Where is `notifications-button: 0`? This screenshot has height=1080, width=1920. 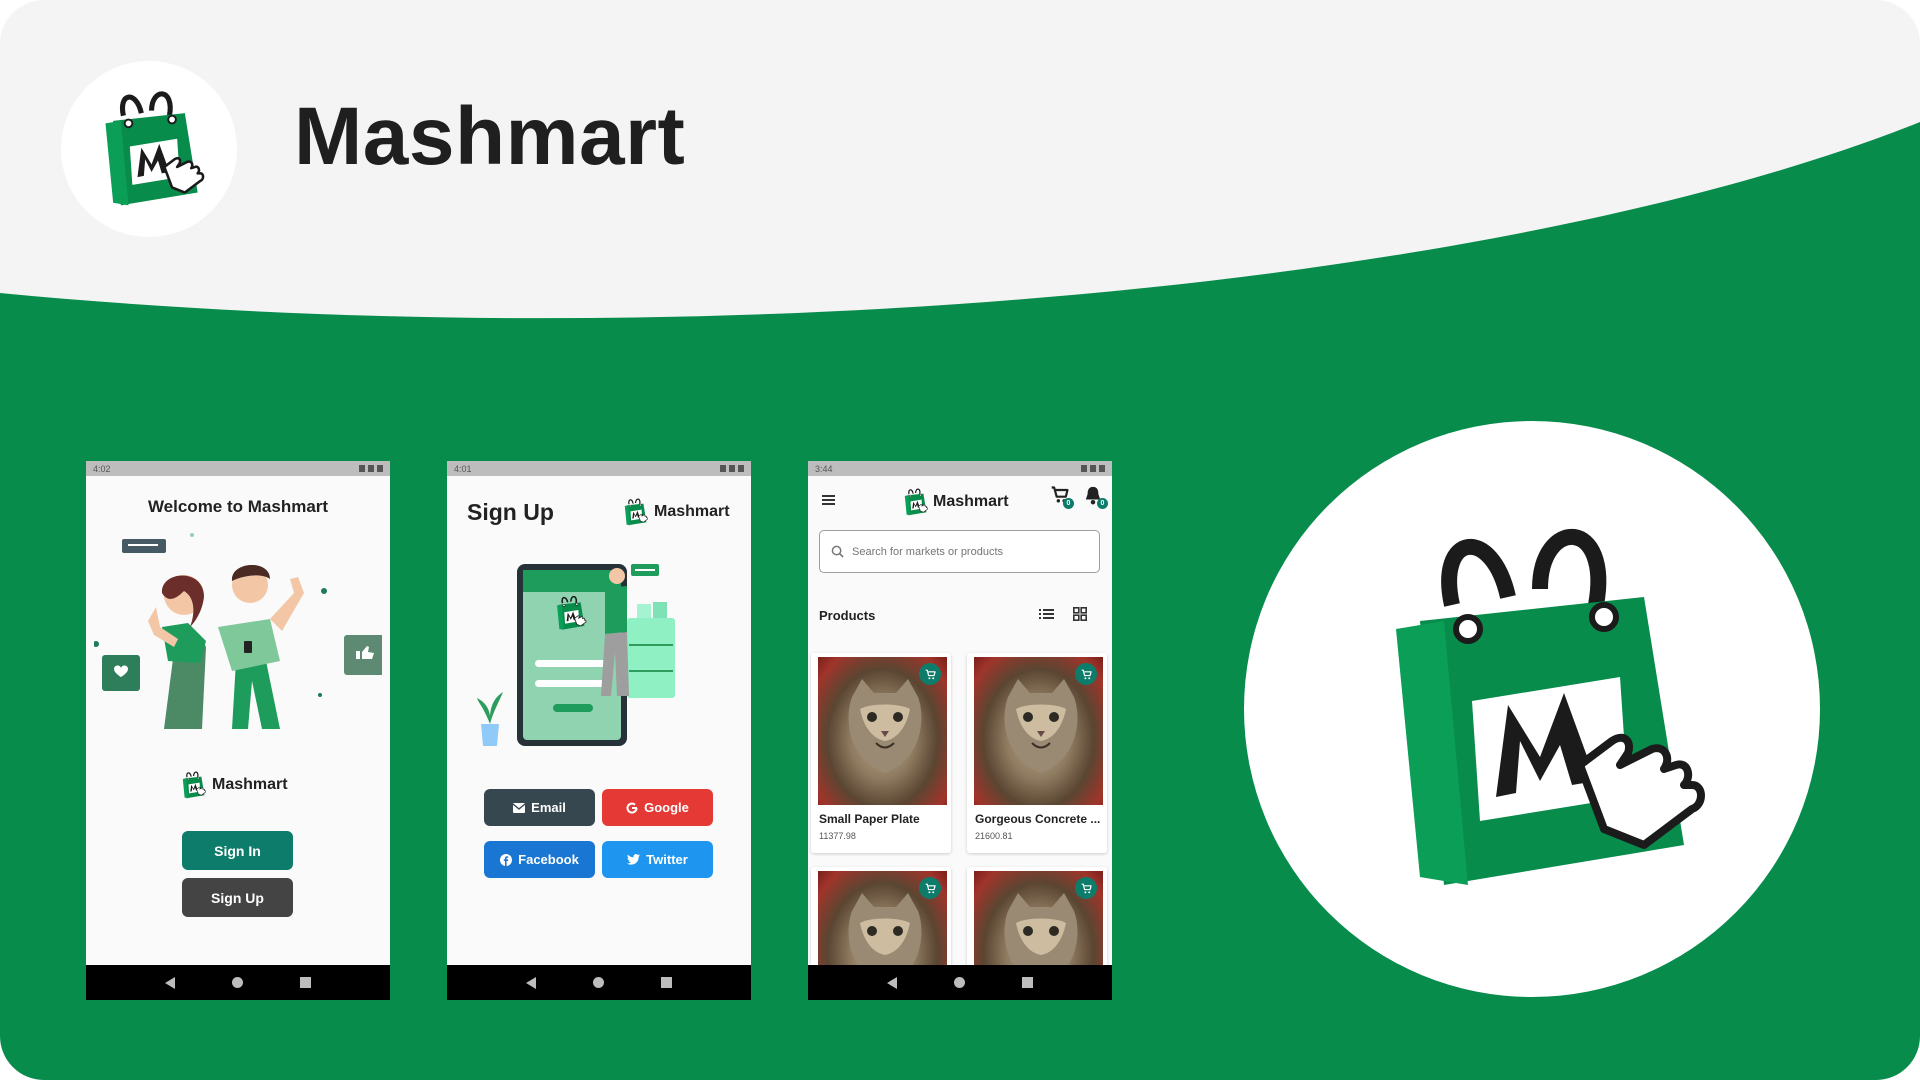
notifications-button: 0 is located at coordinates (1096, 497).